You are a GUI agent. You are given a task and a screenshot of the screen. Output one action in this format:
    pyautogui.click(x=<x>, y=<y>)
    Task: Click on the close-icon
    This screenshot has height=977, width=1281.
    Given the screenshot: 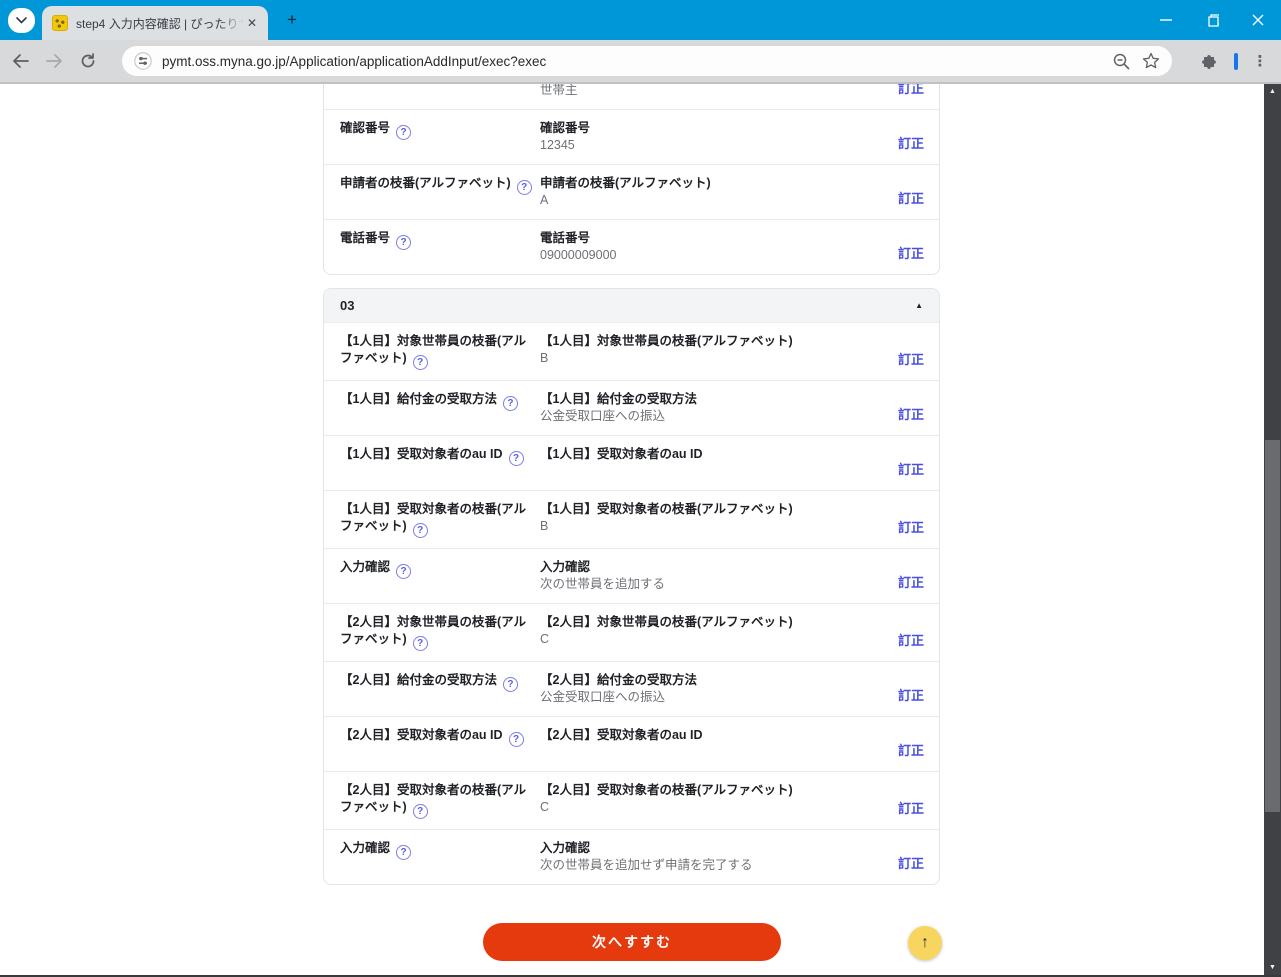 What is the action you would take?
    pyautogui.click(x=1258, y=20)
    